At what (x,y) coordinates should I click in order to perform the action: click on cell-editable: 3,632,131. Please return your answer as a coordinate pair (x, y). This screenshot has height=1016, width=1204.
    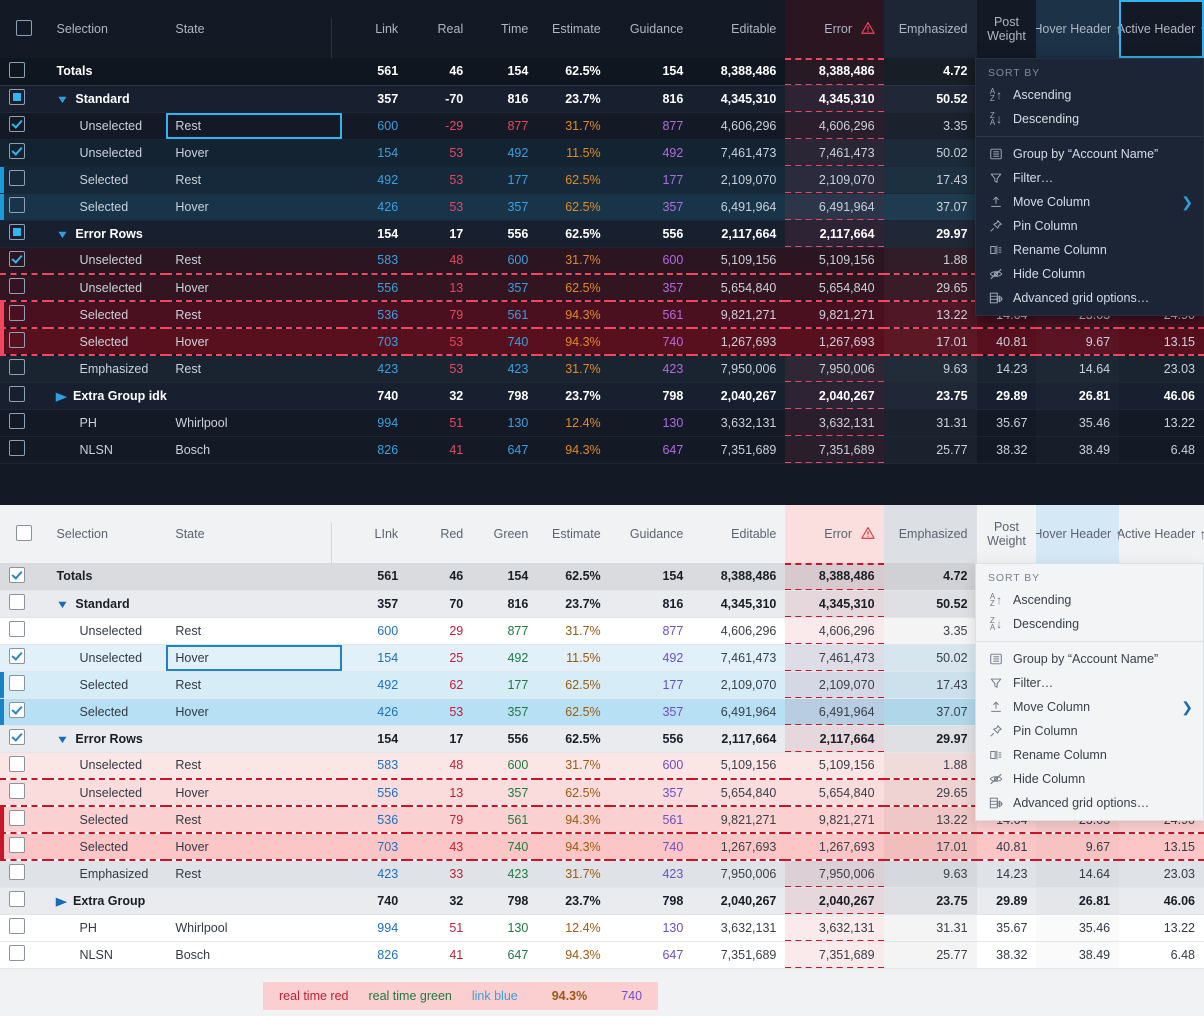
    Looking at the image, I should click on (739, 423).